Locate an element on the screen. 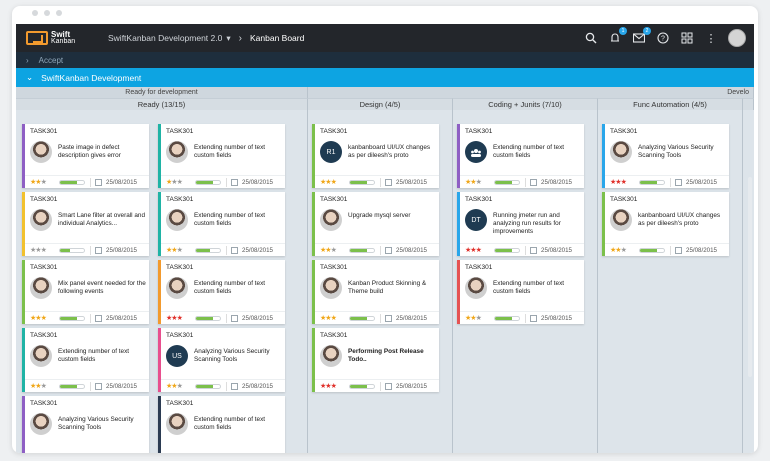 The height and width of the screenshot is (461, 770). team-icon is located at coordinates (476, 152).